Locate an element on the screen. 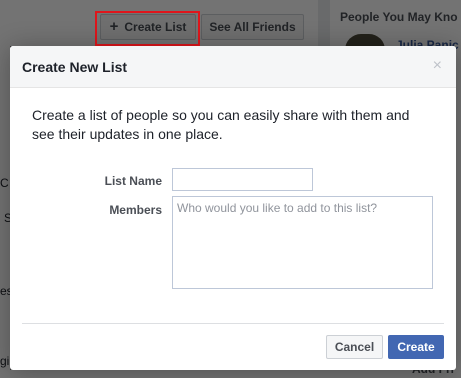  dialog-header: Create New List × is located at coordinates (233, 67).